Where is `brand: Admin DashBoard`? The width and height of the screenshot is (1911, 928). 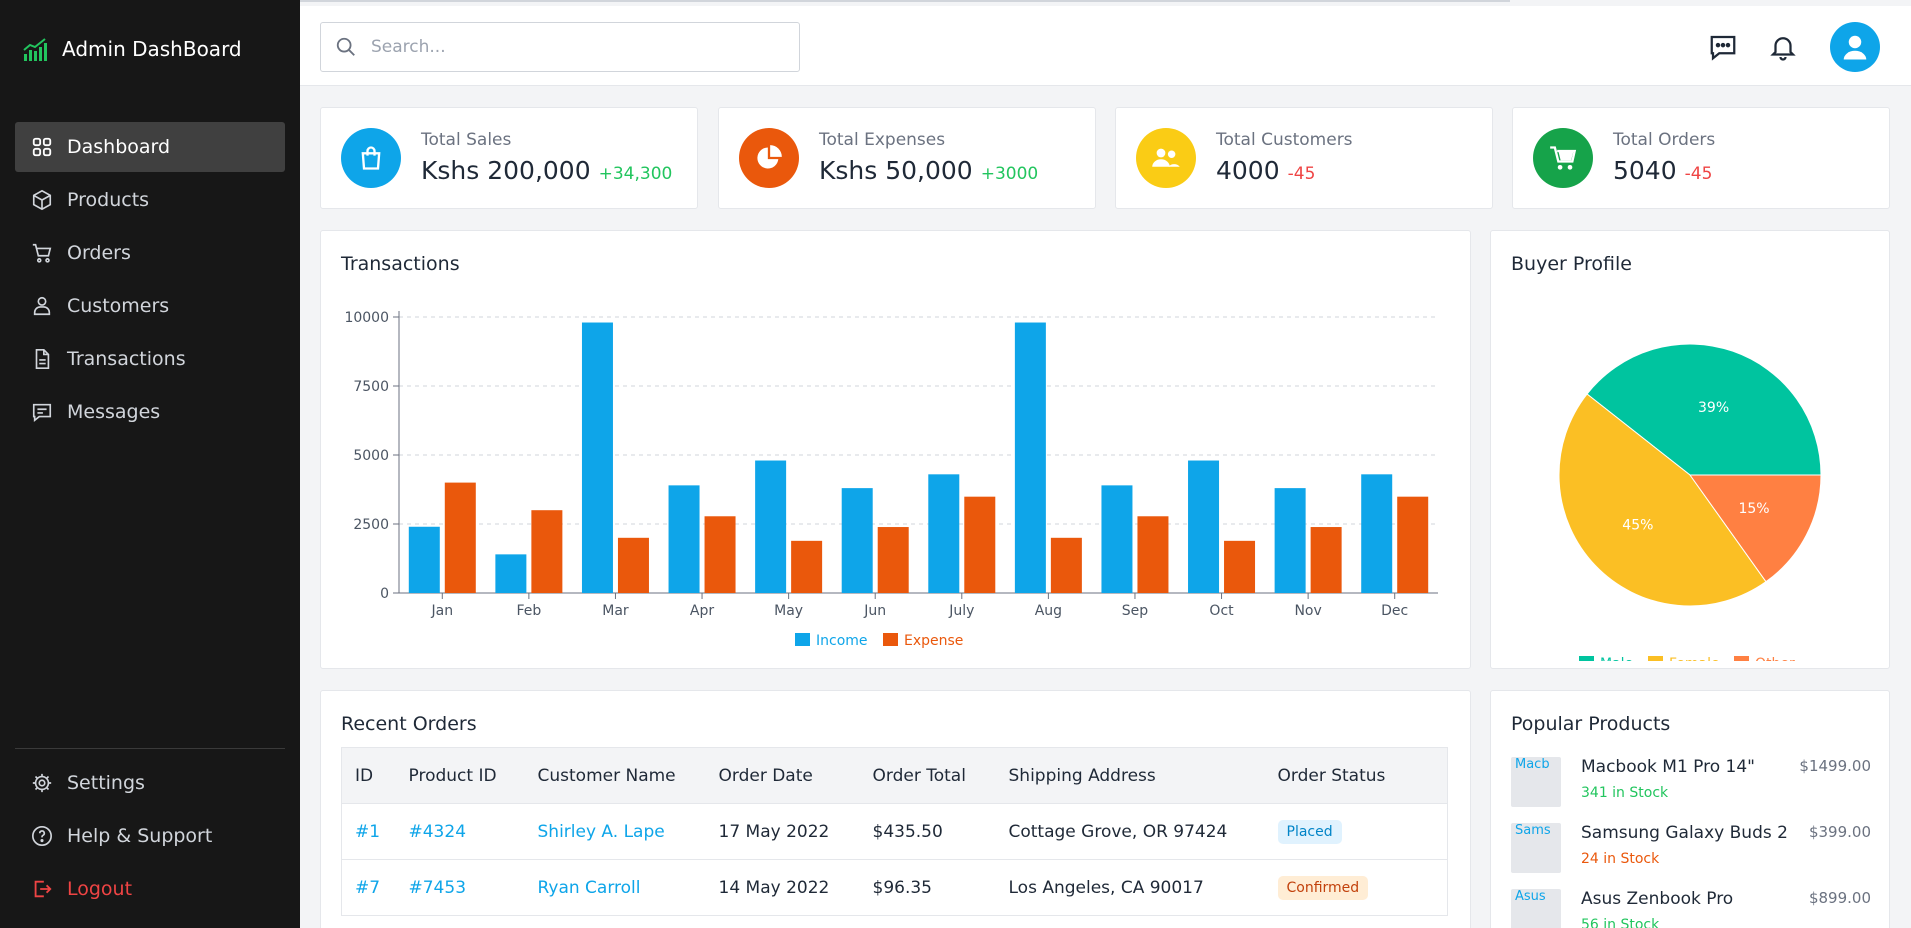 brand: Admin DashBoard is located at coordinates (132, 49).